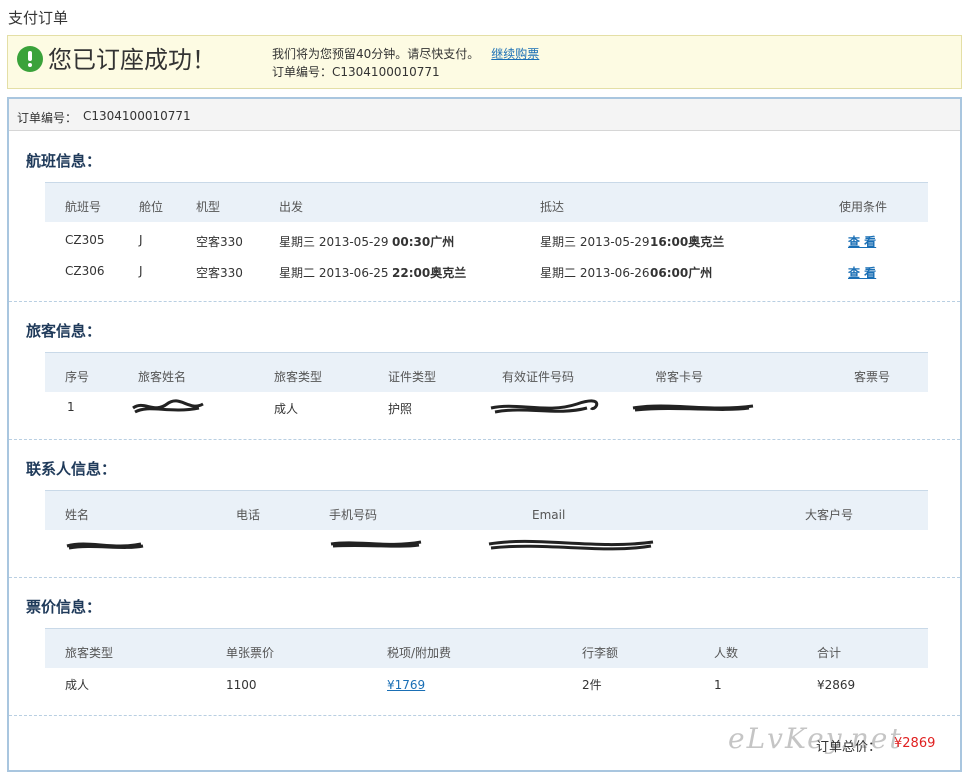 The image size is (962, 777). Describe the element at coordinates (915, 743) in the screenshot. I see `order-total-value: ¥2869` at that location.